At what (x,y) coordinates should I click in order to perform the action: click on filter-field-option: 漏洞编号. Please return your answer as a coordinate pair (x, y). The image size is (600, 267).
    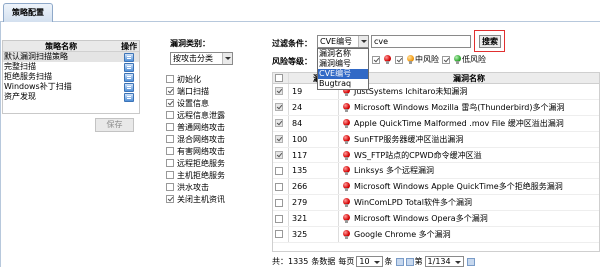
    Looking at the image, I should click on (343, 64).